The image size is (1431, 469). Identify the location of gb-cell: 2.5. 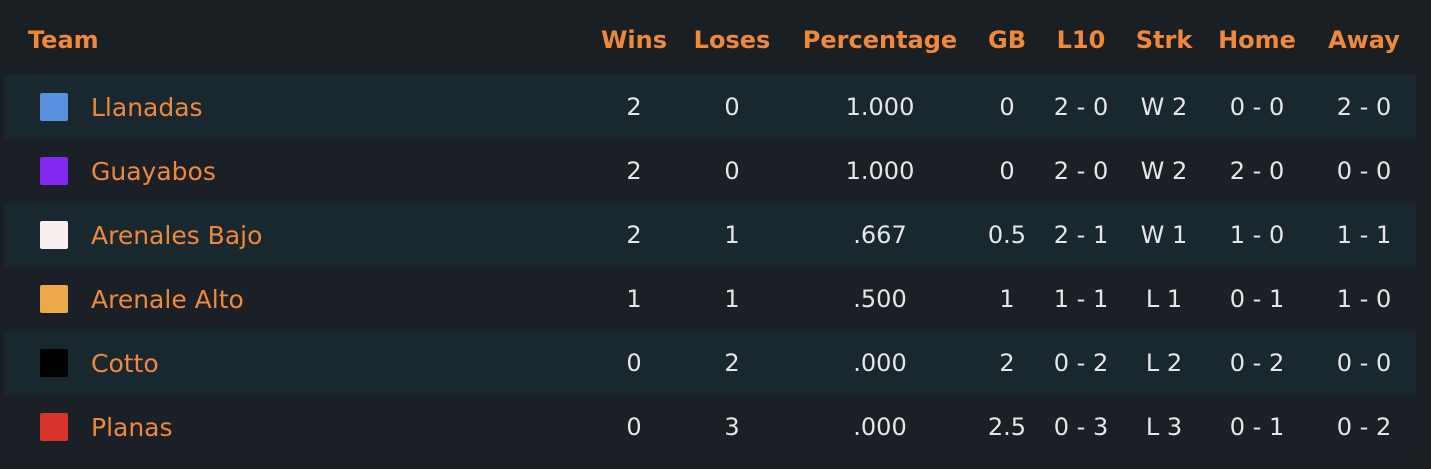
(1007, 427).